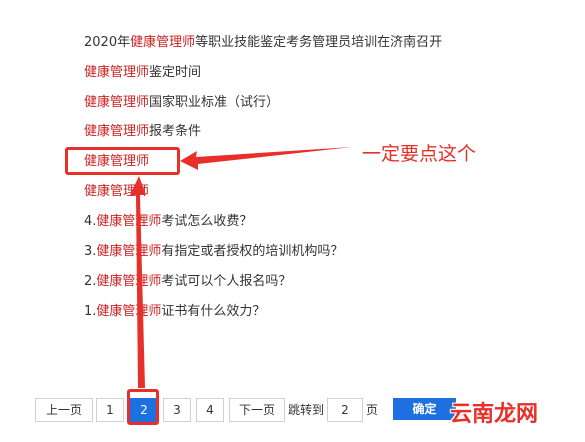  What do you see at coordinates (266, 158) in the screenshot?
I see `annotation-arrow-left` at bounding box center [266, 158].